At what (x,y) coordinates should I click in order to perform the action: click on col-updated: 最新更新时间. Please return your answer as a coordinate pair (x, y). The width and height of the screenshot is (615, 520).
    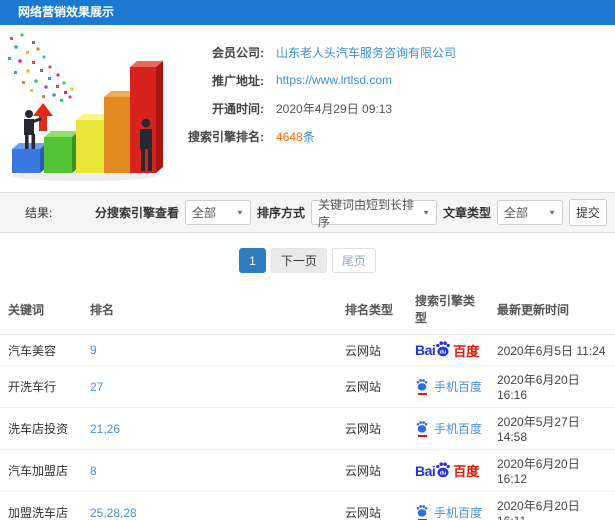
    Looking at the image, I should click on (552, 309).